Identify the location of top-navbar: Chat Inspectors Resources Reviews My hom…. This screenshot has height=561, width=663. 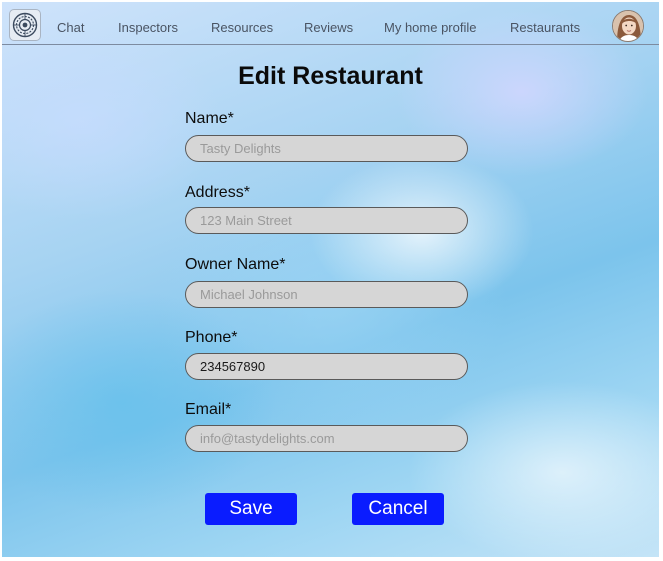
(330, 23).